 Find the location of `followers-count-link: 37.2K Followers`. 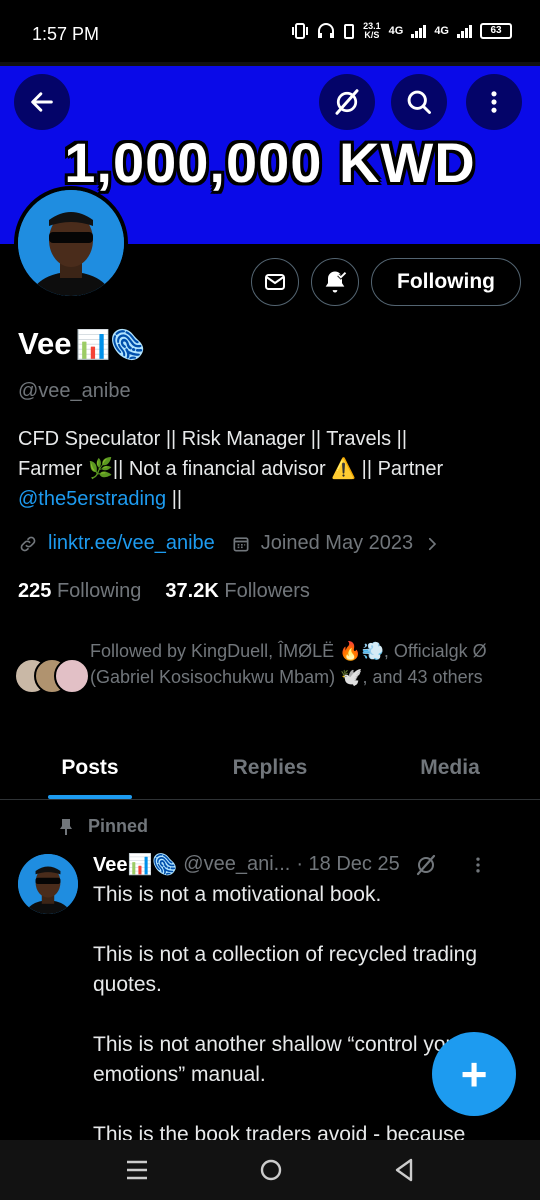

followers-count-link: 37.2K Followers is located at coordinates (237, 591).